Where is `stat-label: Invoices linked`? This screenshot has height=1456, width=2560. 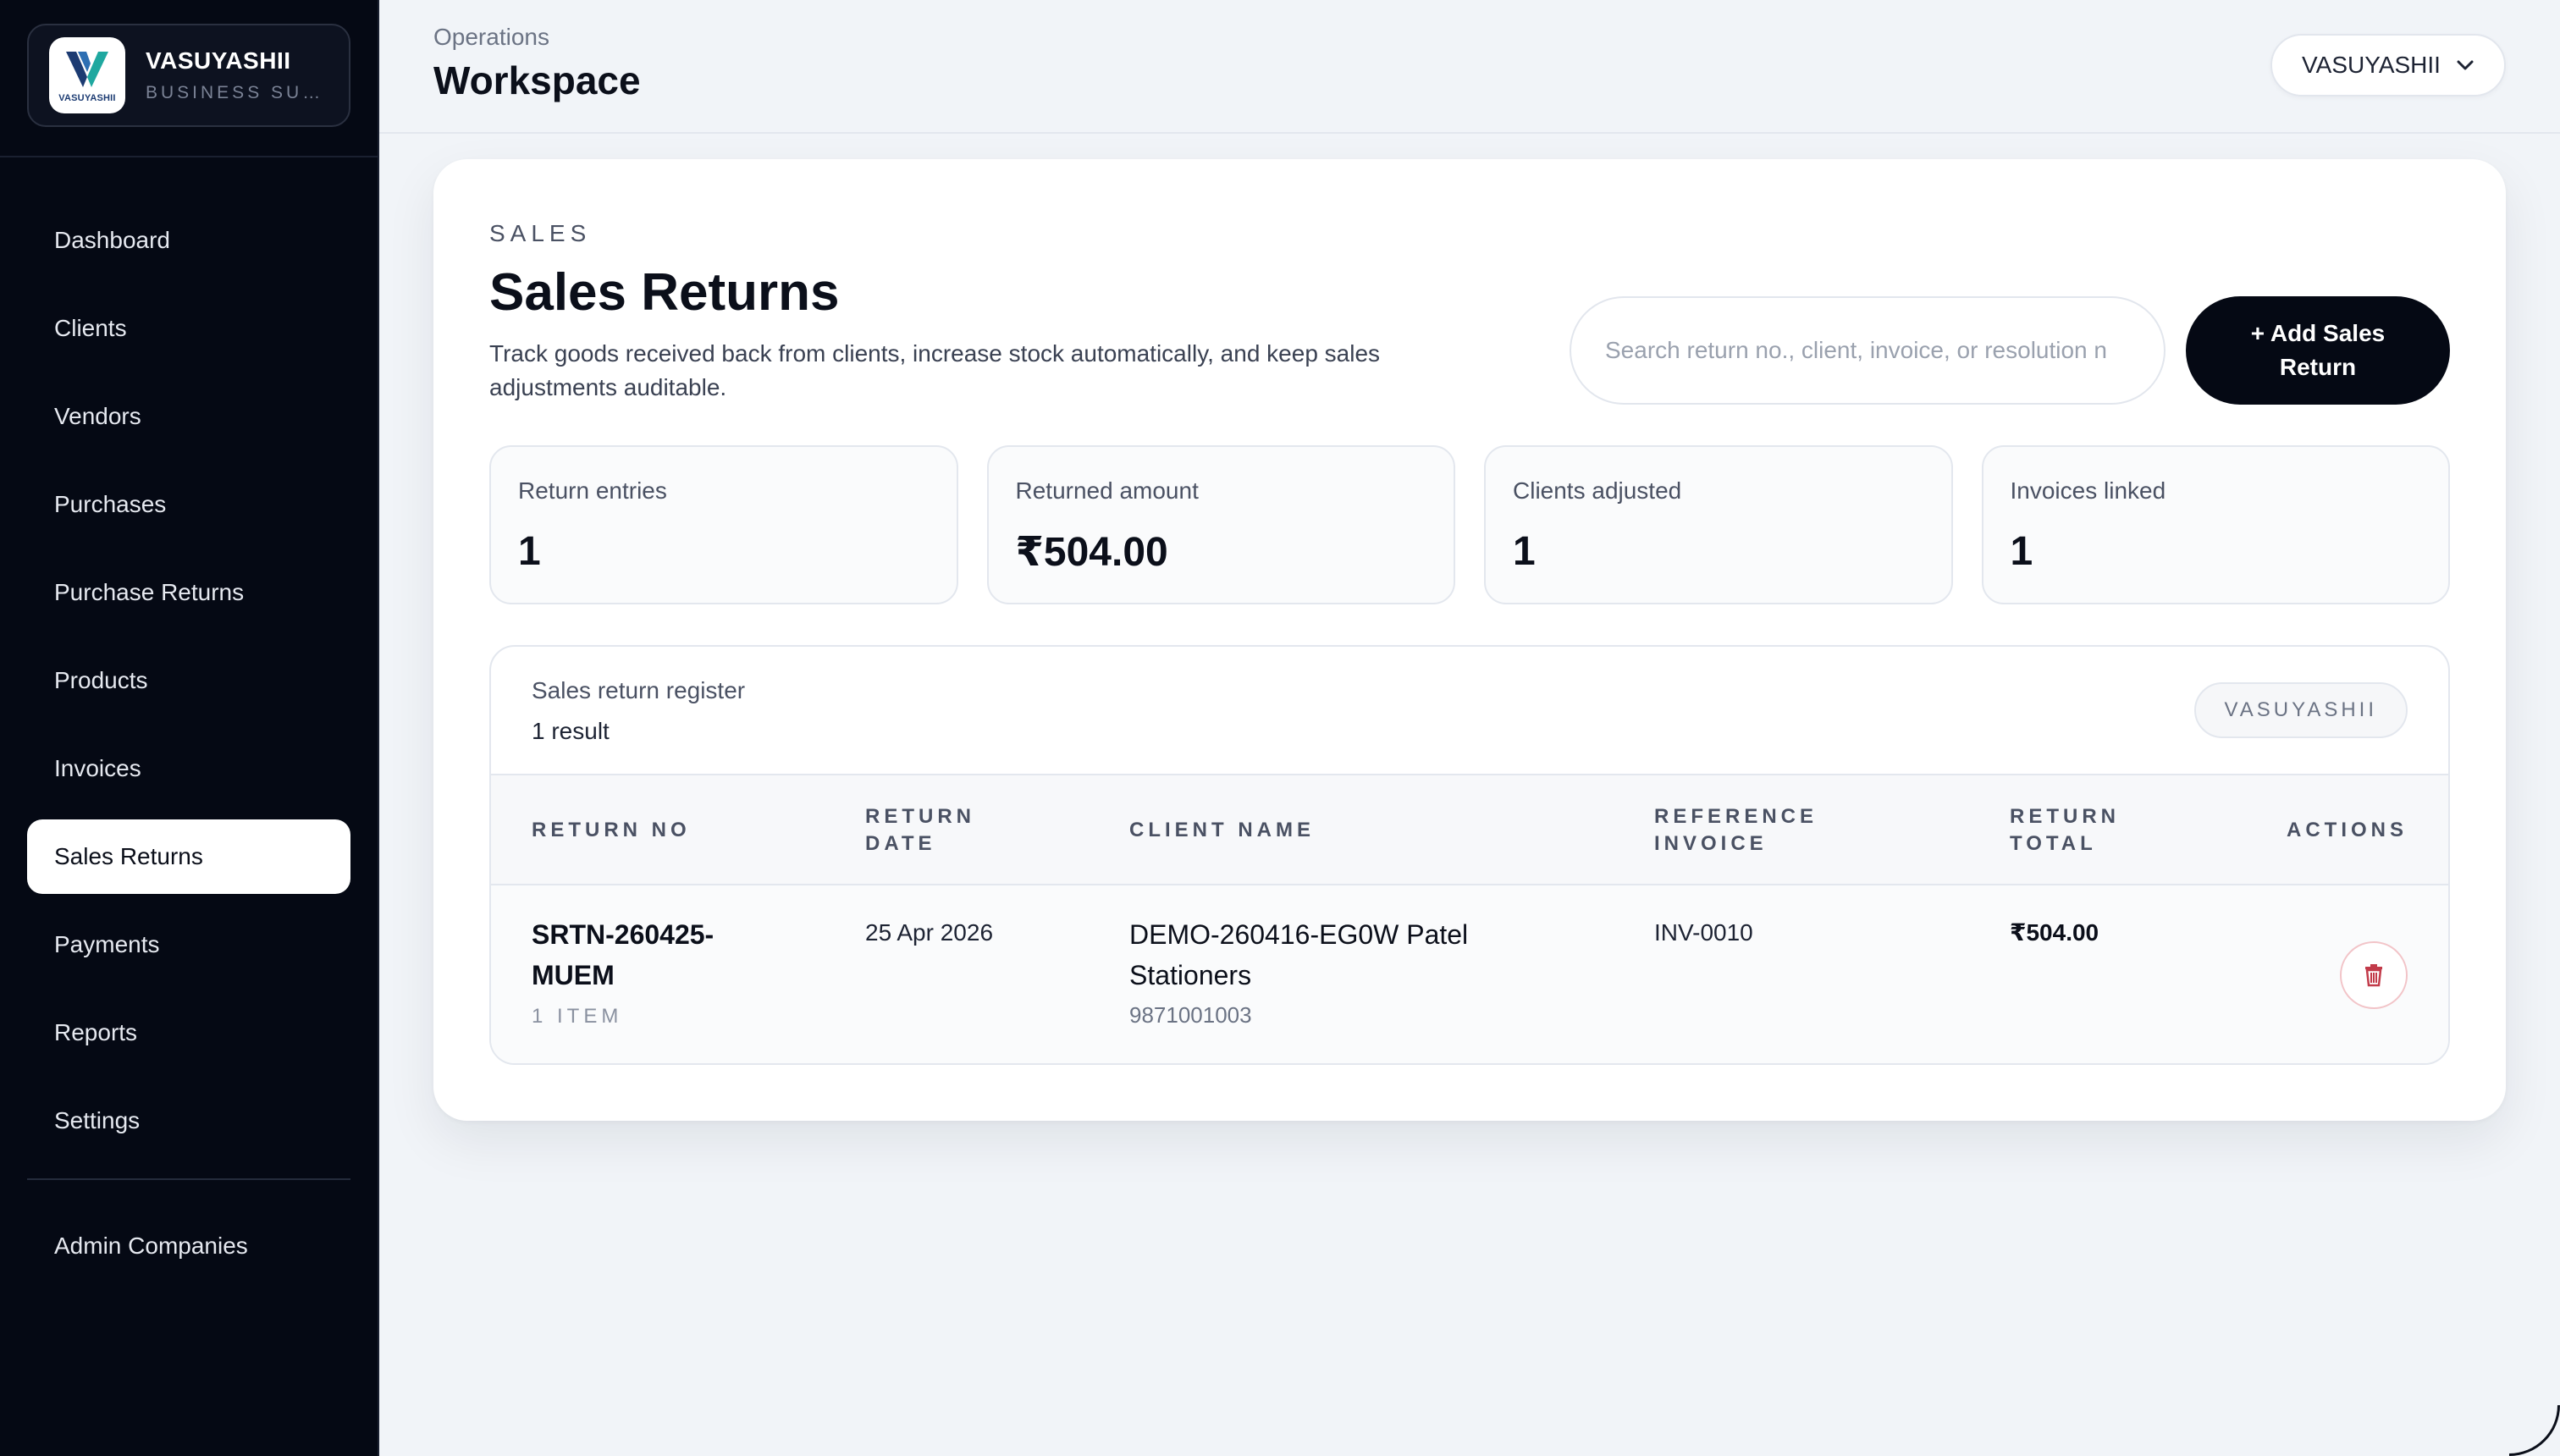
stat-label: Invoices linked is located at coordinates (2088, 490).